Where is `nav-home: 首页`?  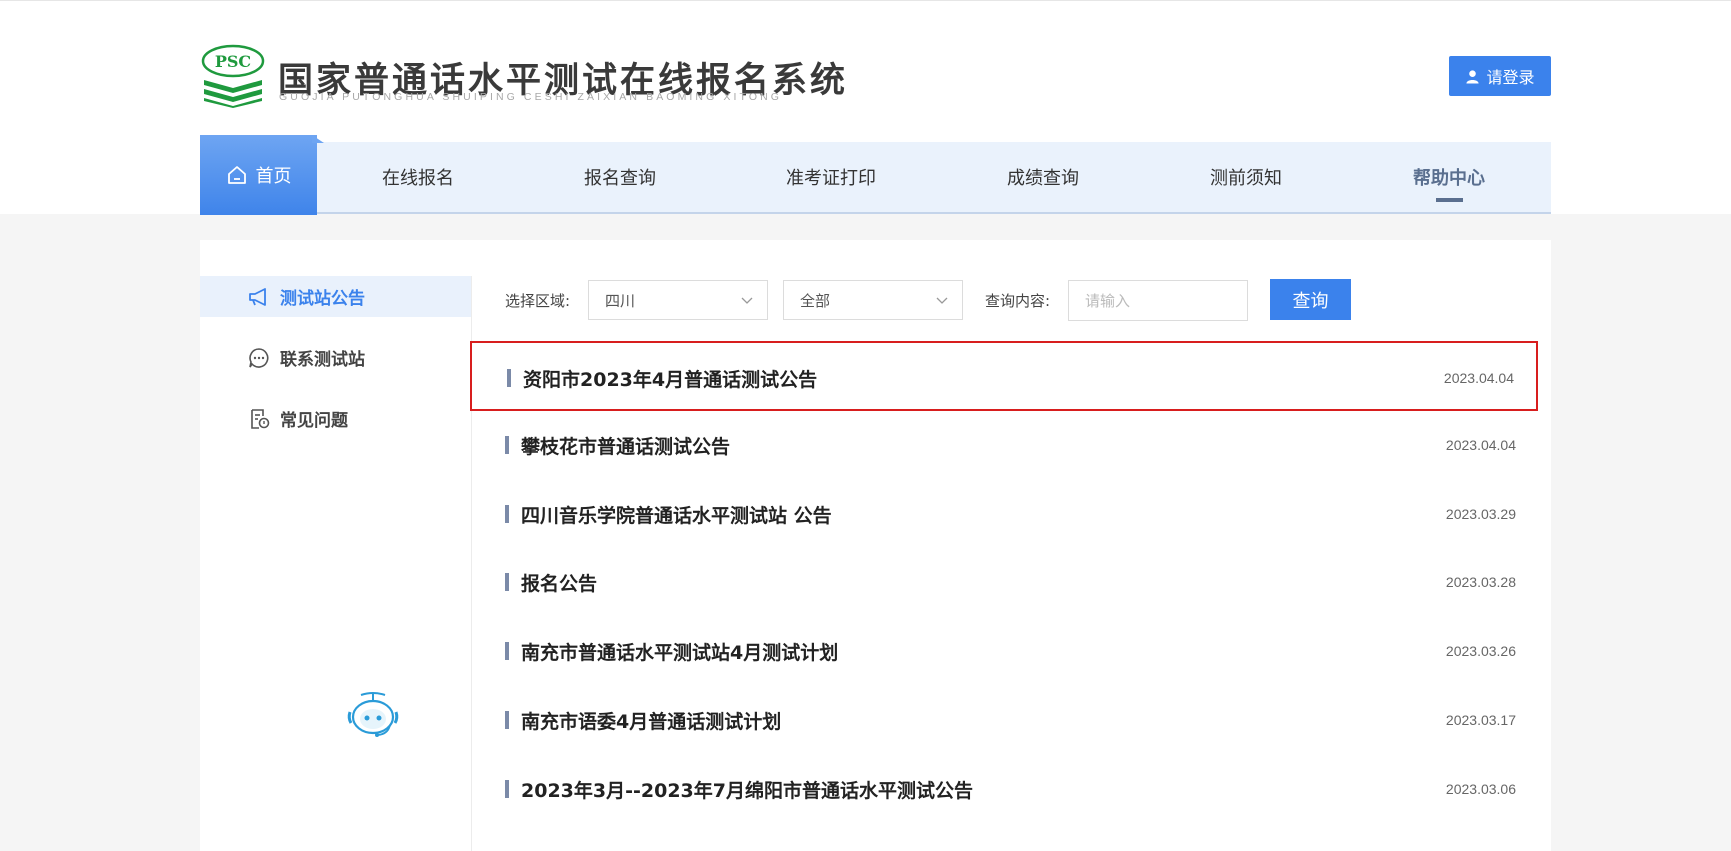 nav-home: 首页 is located at coordinates (258, 175).